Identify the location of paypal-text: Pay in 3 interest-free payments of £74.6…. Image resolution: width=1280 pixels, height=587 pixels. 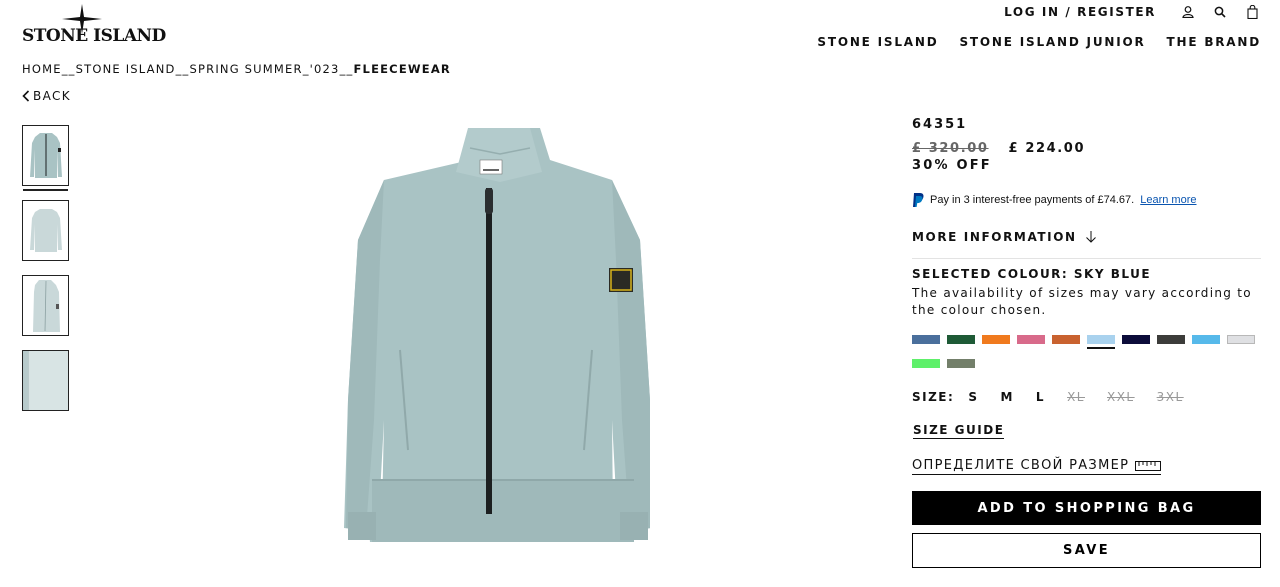
(1032, 200).